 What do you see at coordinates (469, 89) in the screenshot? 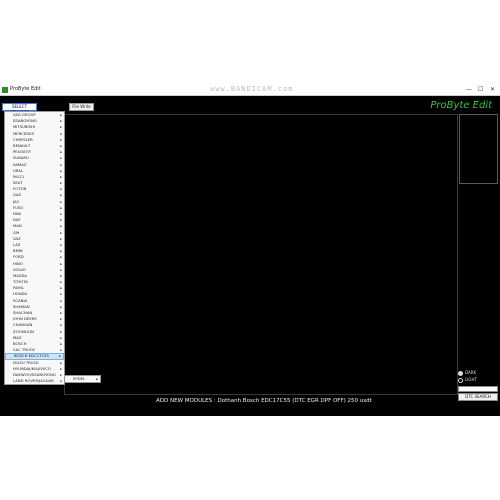
I see `minimize-button: —` at bounding box center [469, 89].